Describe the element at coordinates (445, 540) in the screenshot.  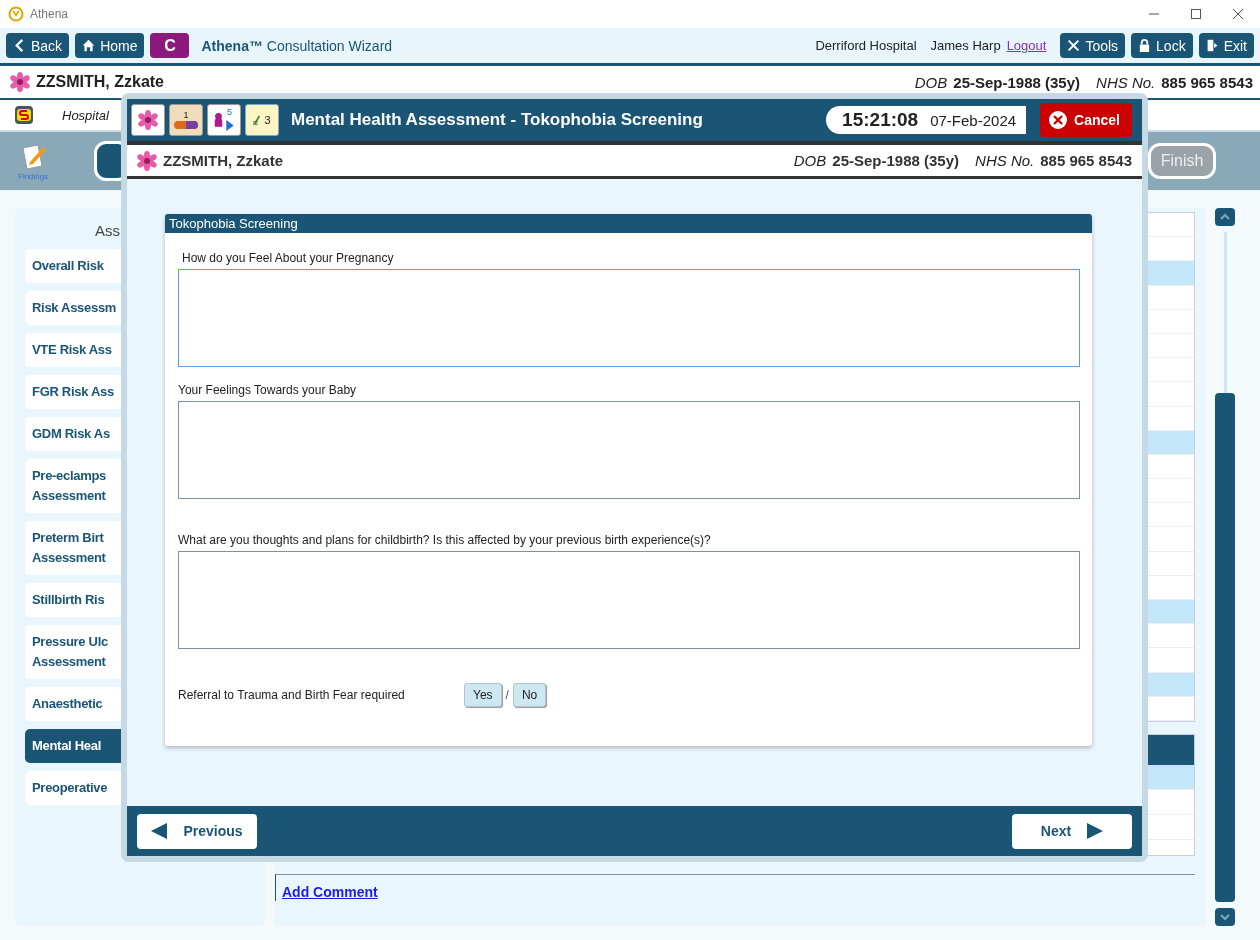
I see `question-label: What are you thoughts and plans for childbirth? Is this affected by your previous birth experience(s)?` at that location.